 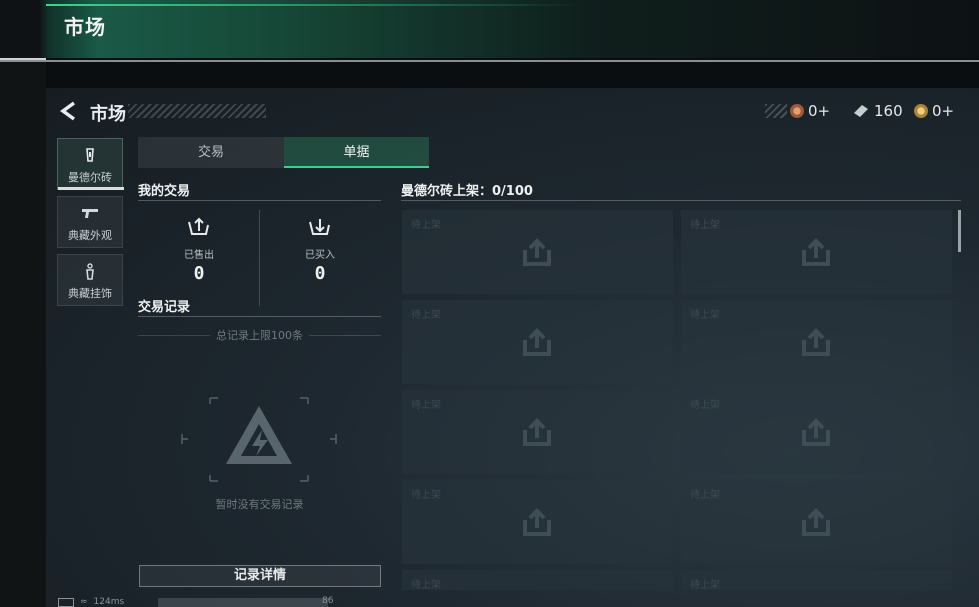 What do you see at coordinates (259, 335) in the screenshot?
I see `records-limit-note: 总记录上限100条` at bounding box center [259, 335].